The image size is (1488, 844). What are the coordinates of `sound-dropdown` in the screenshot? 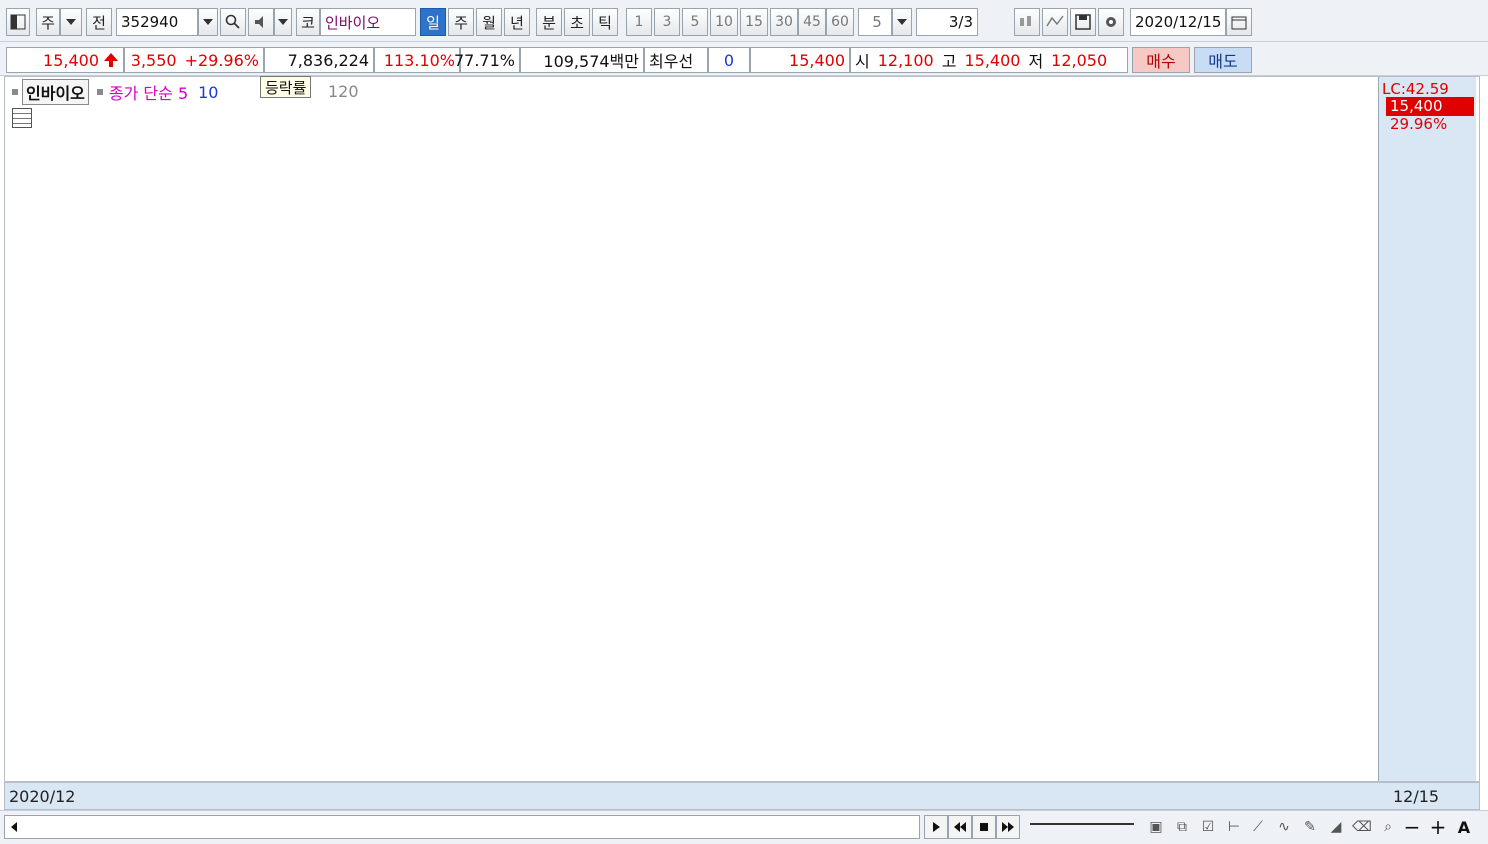 It's located at (283, 22).